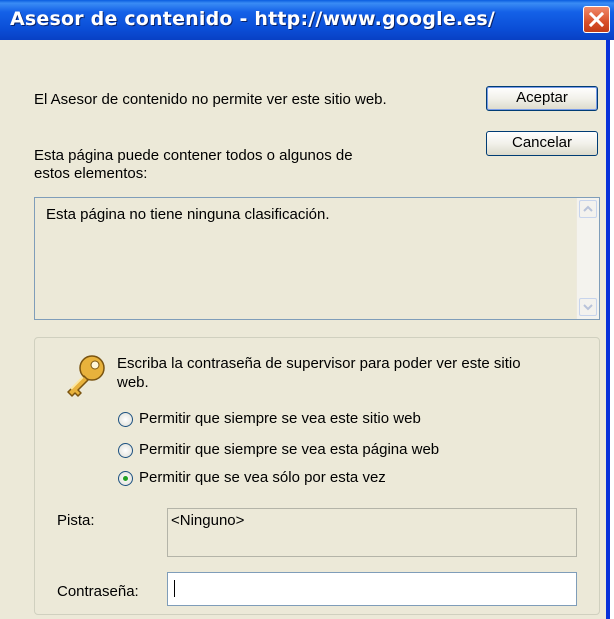 This screenshot has height=619, width=614. I want to click on elements-label-line2: estos elementos:, so click(91, 173).